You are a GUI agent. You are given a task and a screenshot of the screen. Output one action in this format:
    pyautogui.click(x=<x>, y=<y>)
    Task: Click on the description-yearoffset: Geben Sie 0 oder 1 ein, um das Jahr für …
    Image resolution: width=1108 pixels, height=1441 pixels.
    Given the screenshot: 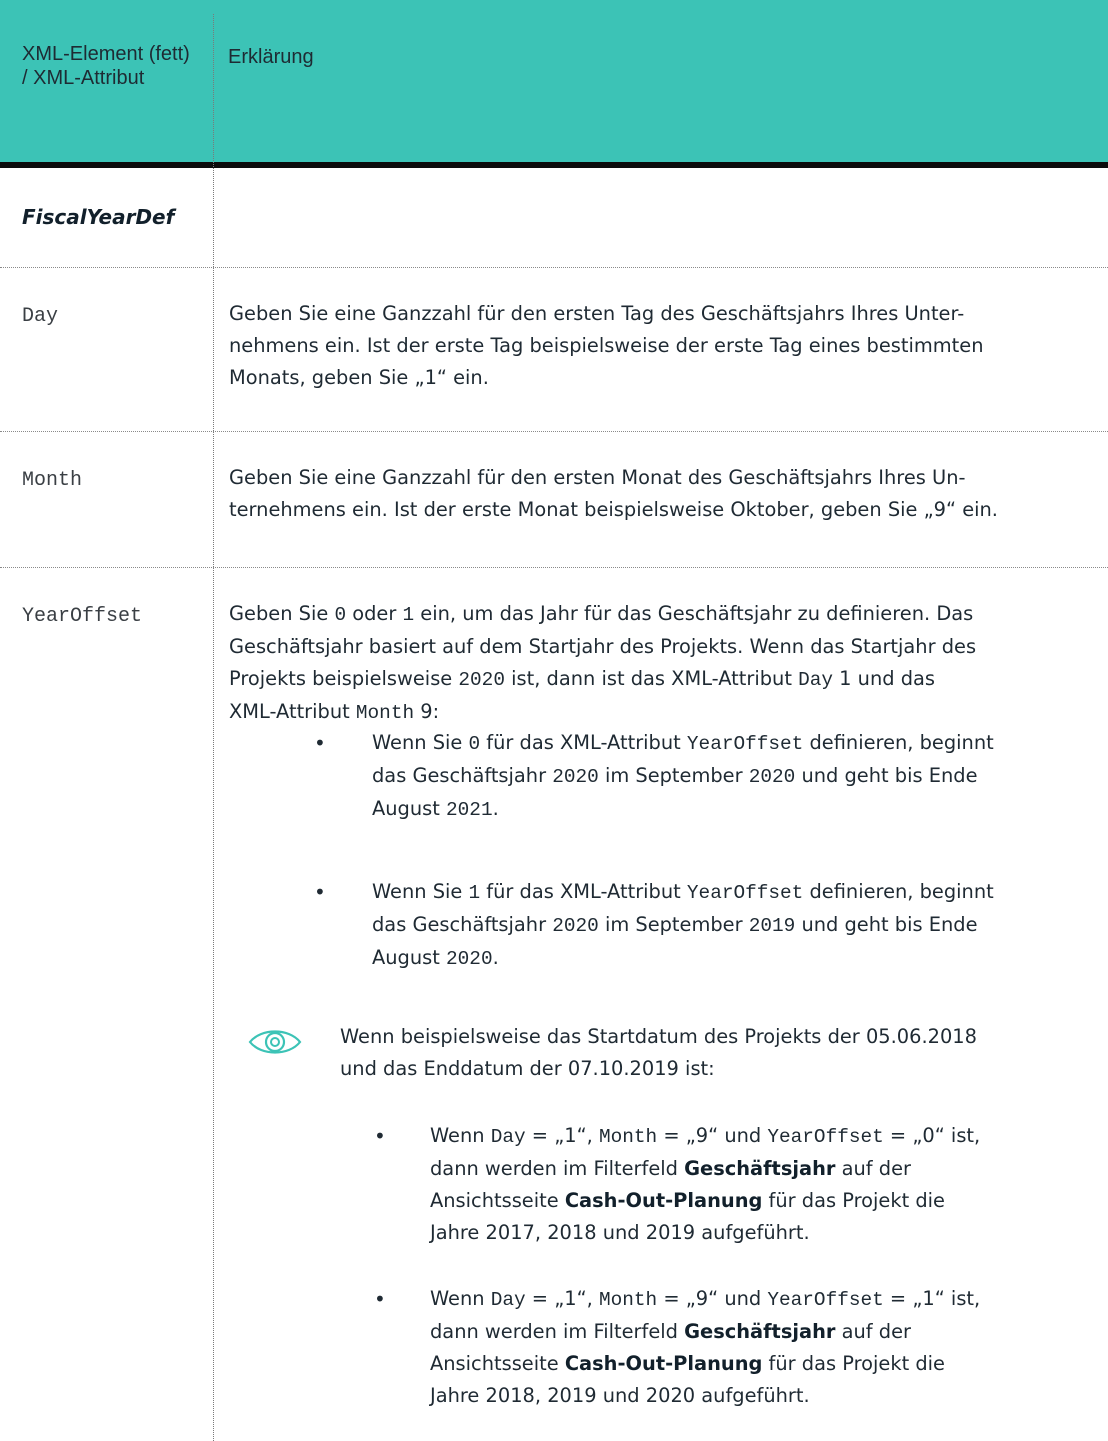 What is the action you would take?
    pyautogui.click(x=603, y=663)
    